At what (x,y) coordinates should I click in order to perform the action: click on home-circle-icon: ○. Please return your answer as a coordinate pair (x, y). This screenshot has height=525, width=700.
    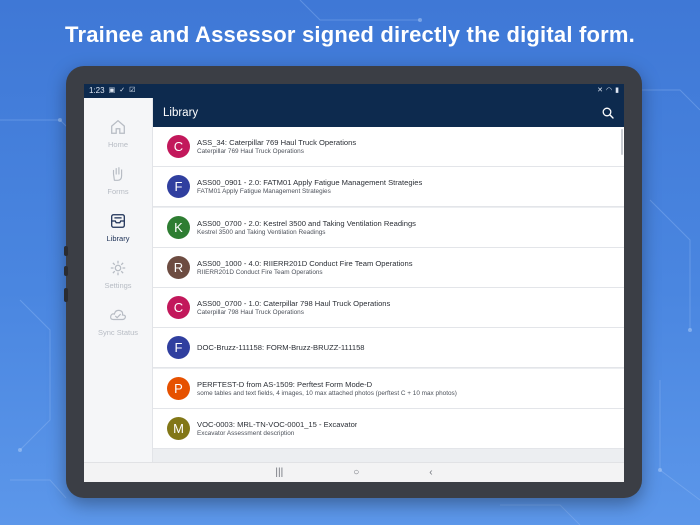
    Looking at the image, I should click on (356, 472).